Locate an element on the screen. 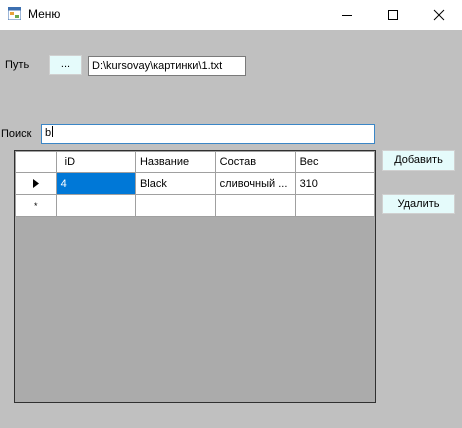 Image resolution: width=462 pixels, height=428 pixels. column-header-id: iD is located at coordinates (95, 162).